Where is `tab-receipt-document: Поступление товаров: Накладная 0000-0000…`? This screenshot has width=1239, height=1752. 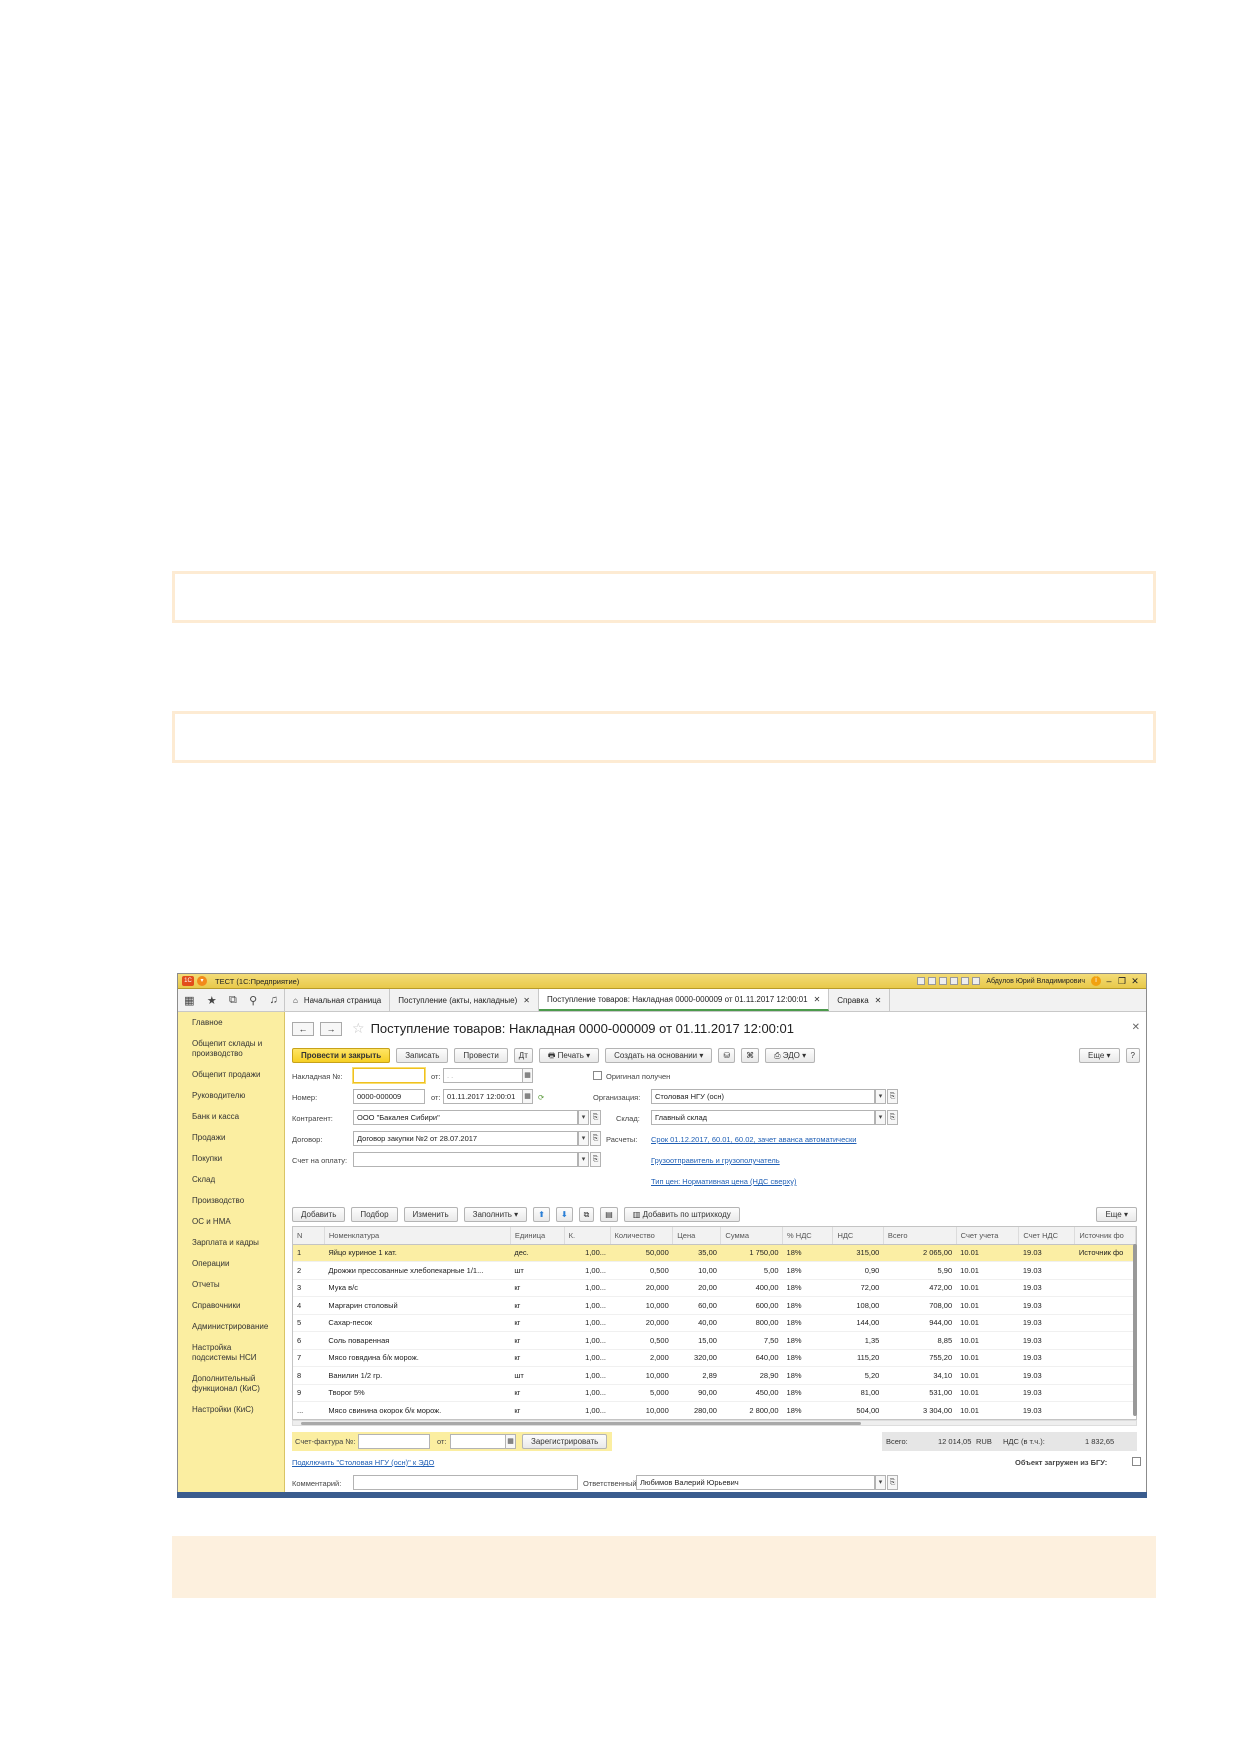
tab-receipt-document: Поступление товаров: Накладная 0000-0000… is located at coordinates (684, 1000).